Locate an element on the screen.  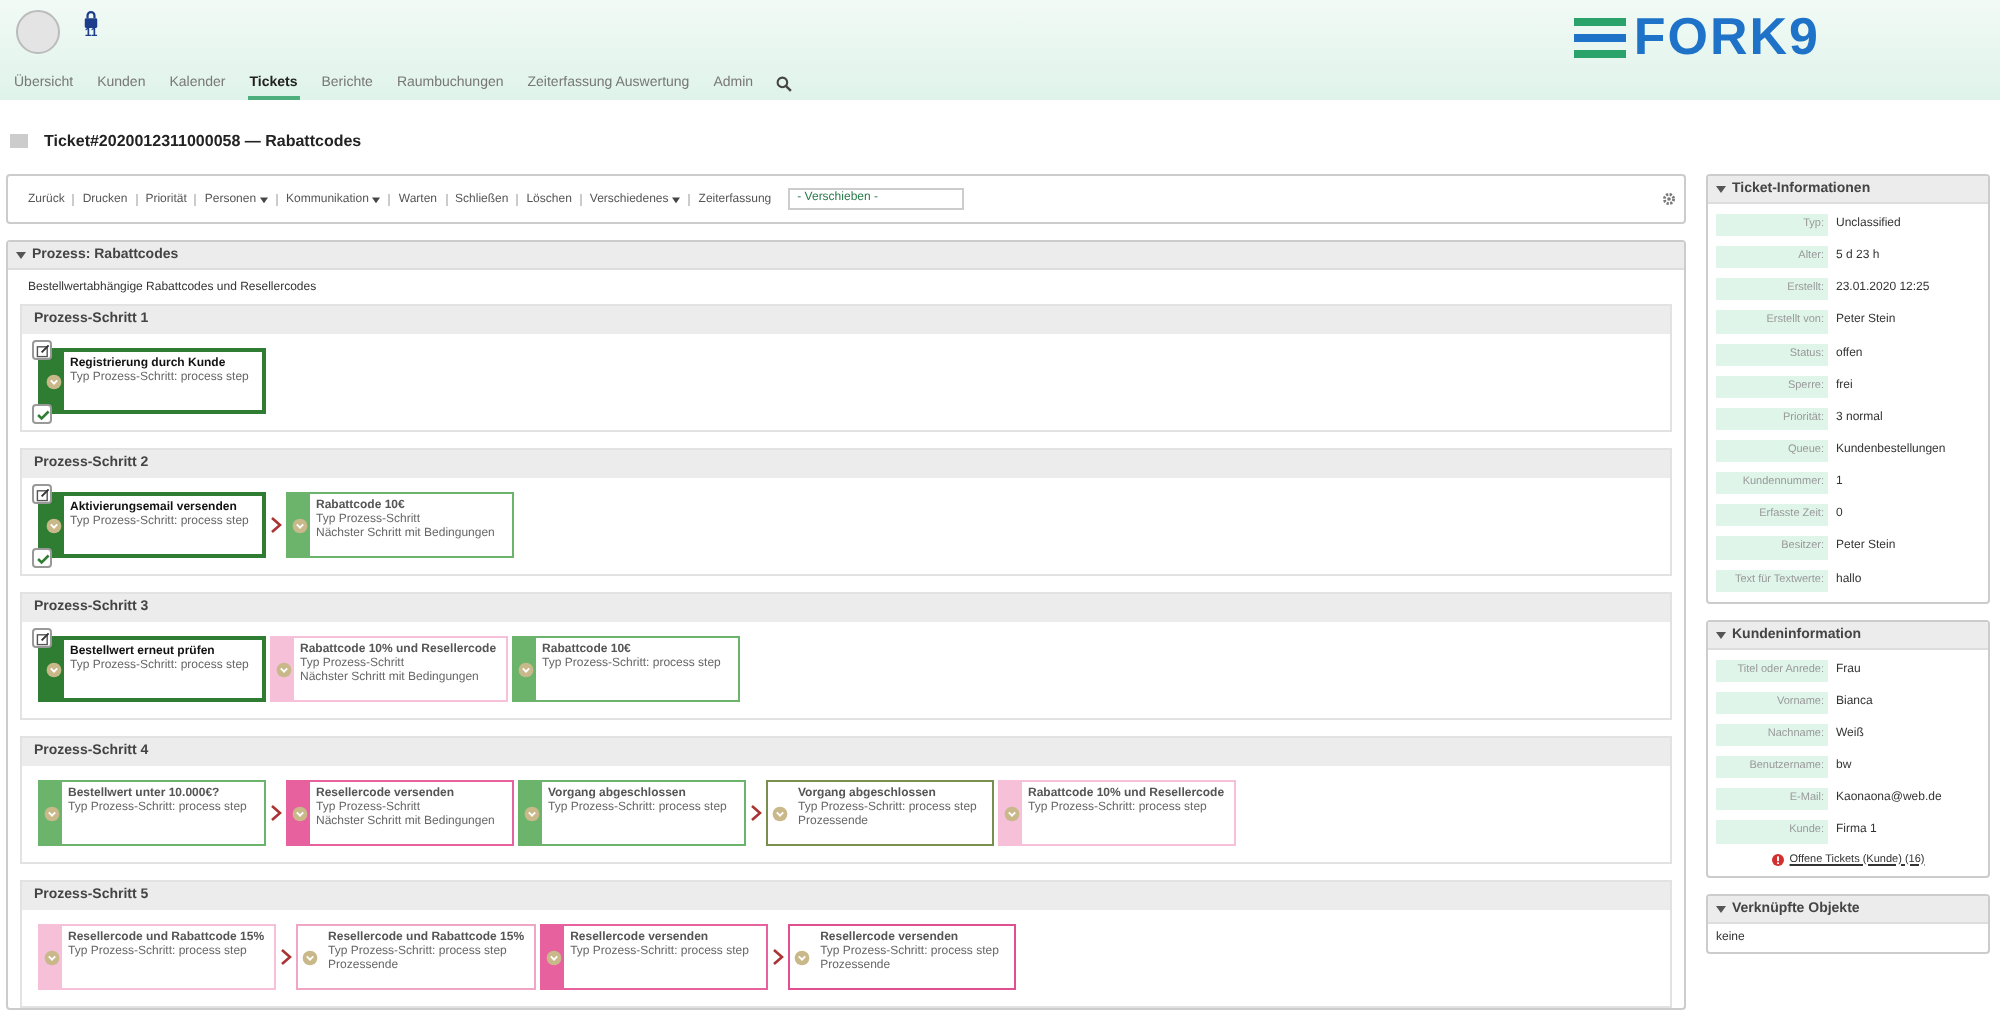
lock-icon is located at coordinates (91, 19).